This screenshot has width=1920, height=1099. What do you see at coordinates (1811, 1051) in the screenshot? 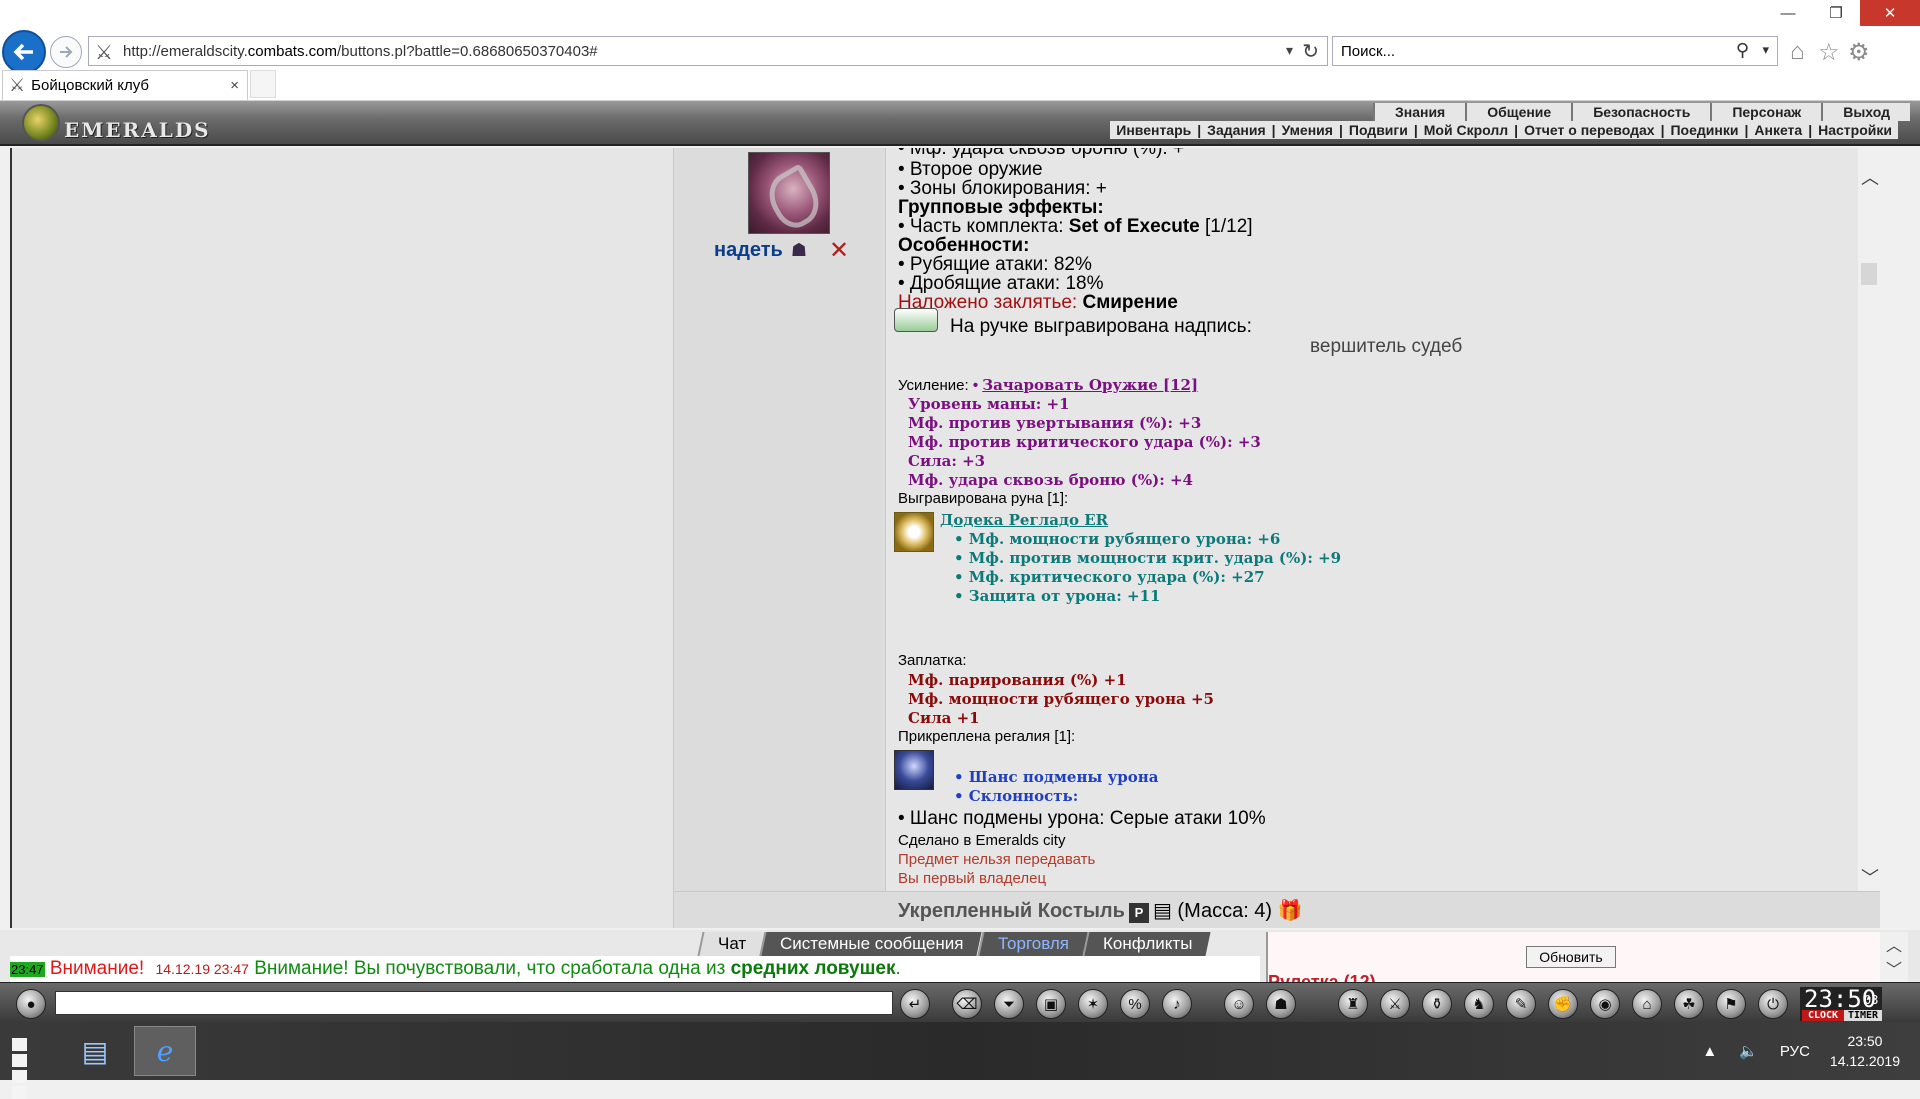
I see `system-tray: ▲ 🔈 РУС 23:50 14.12.2019` at bounding box center [1811, 1051].